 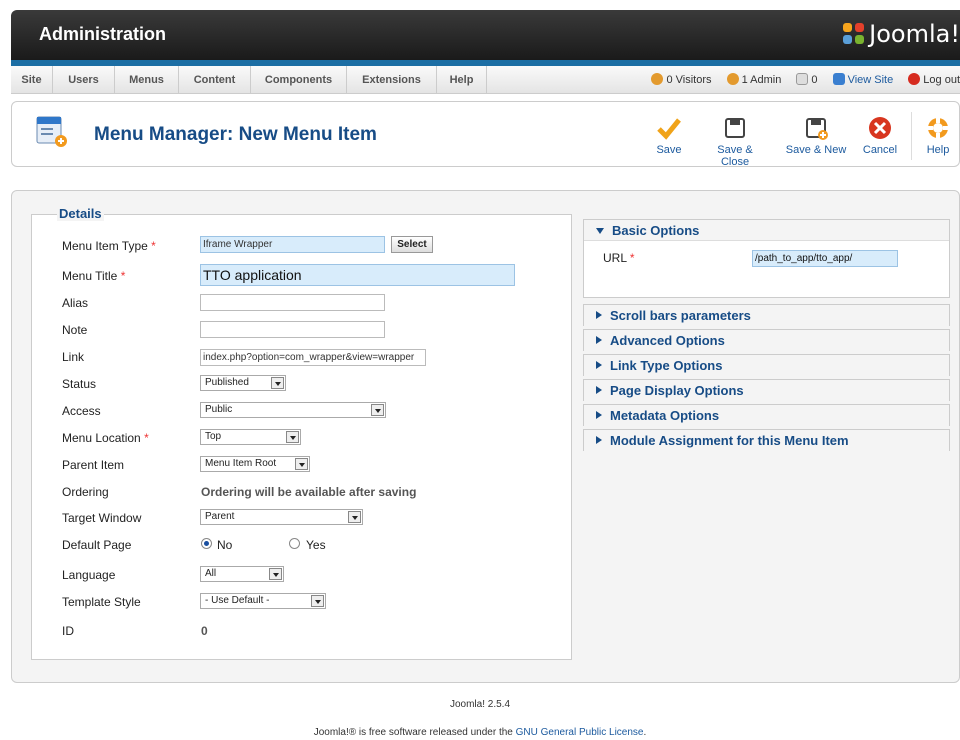 What do you see at coordinates (204, 631) in the screenshot?
I see `id-value: 0` at bounding box center [204, 631].